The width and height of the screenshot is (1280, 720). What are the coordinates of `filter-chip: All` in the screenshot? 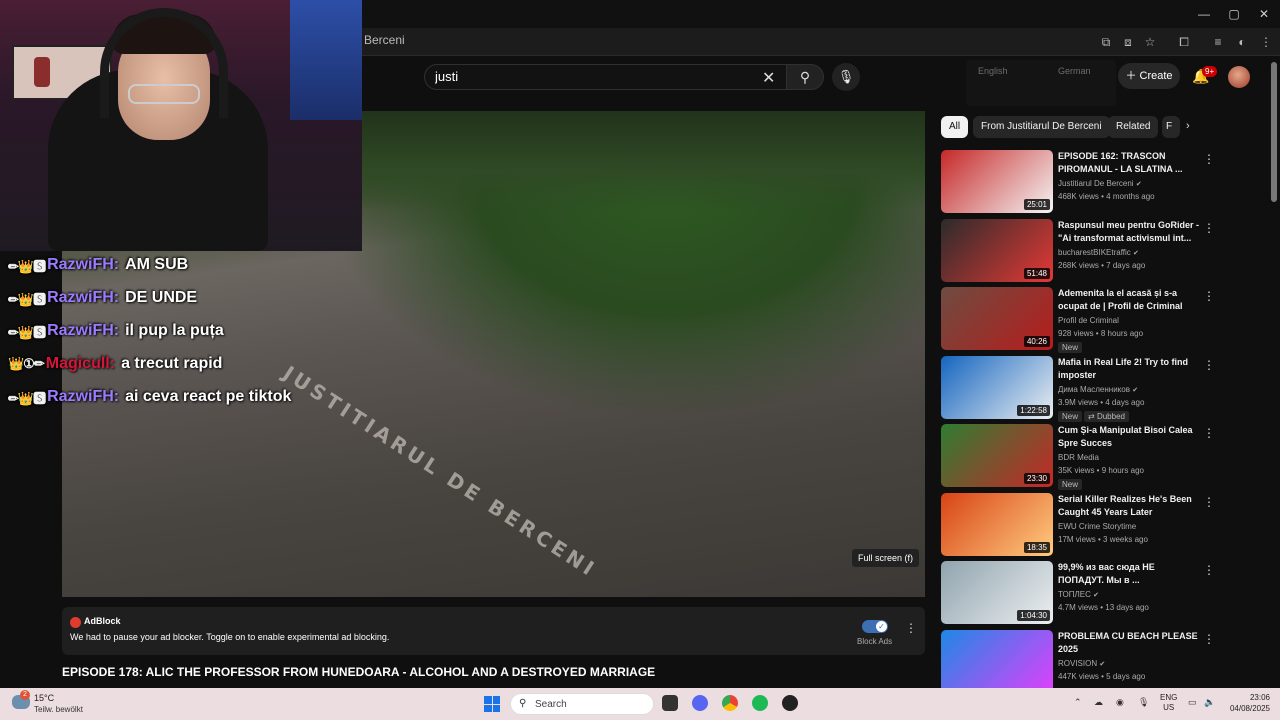 It's located at (955, 127).